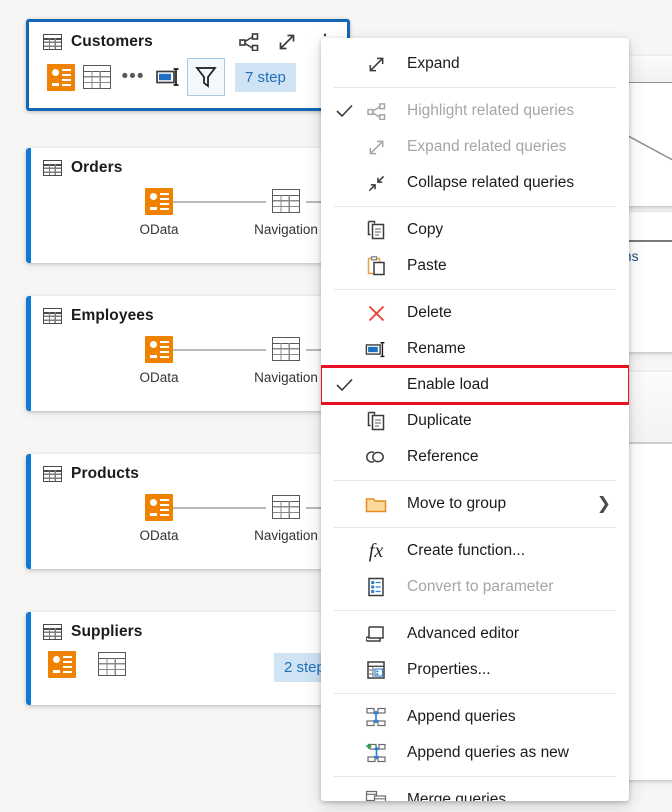  I want to click on advanced-editor-icon, so click(376, 634).